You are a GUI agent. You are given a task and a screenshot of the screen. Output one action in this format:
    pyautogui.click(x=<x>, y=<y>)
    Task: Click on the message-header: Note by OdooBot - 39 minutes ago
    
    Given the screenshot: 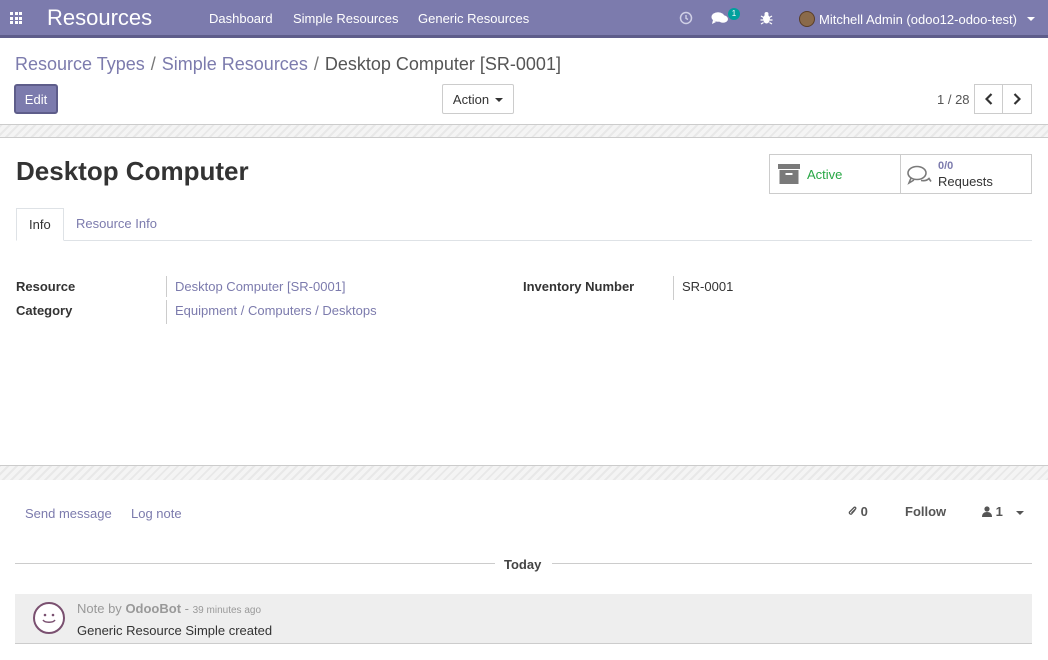 What is the action you would take?
    pyautogui.click(x=169, y=608)
    